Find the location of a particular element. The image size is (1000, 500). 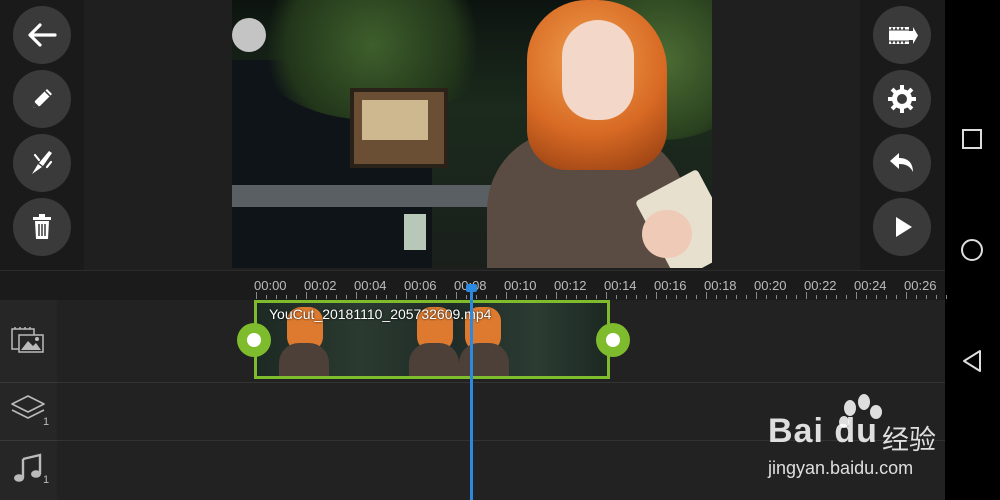

play-button is located at coordinates (902, 227).